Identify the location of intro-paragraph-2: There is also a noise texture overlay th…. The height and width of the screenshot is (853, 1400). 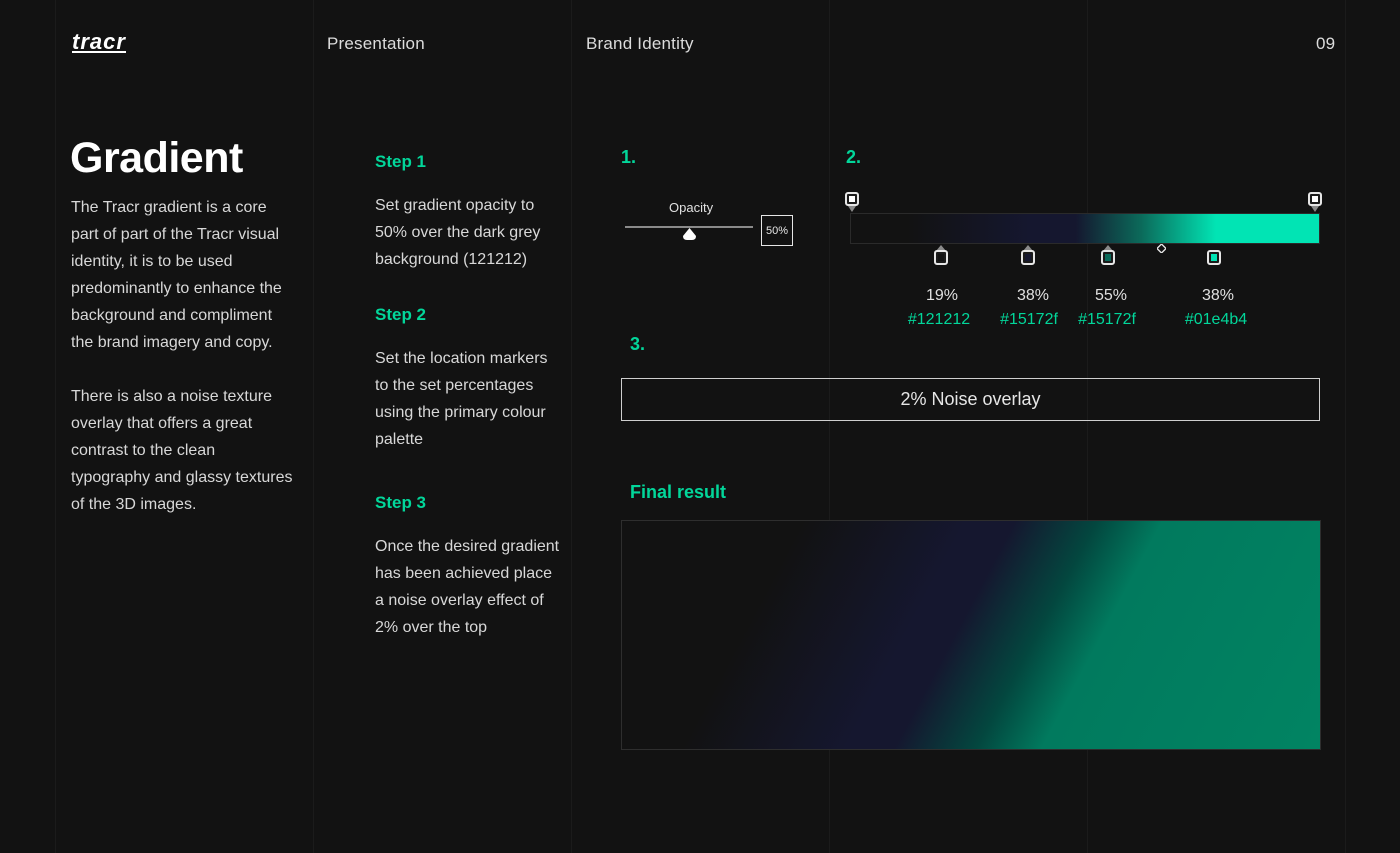
(182, 450).